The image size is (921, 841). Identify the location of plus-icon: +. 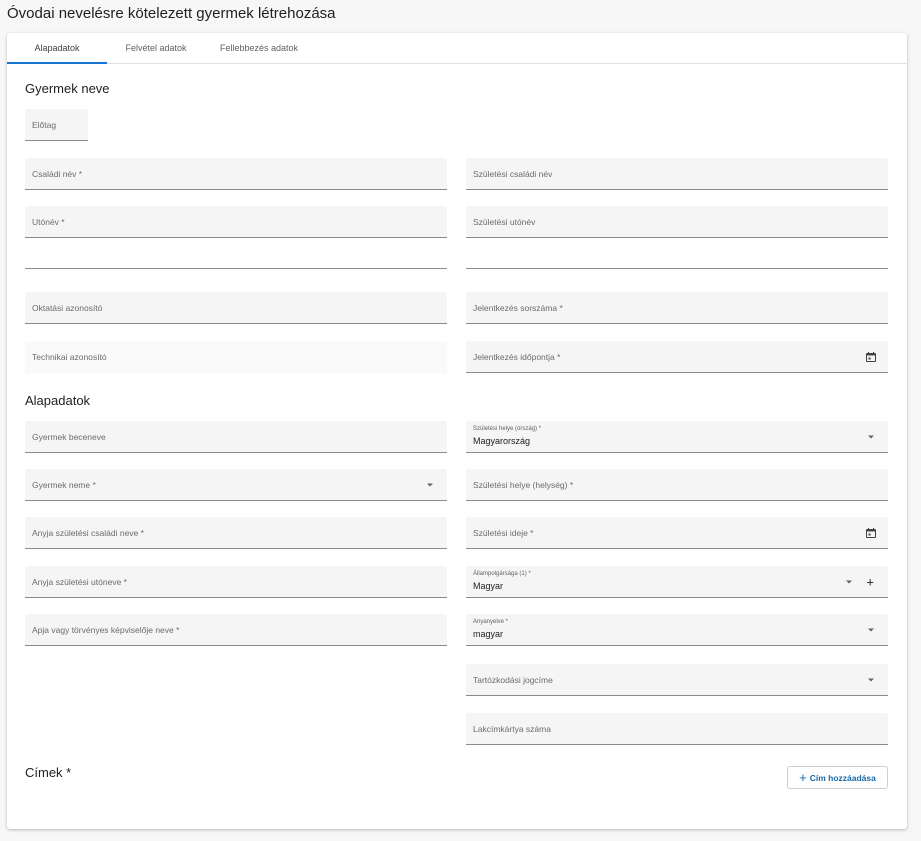
(803, 777).